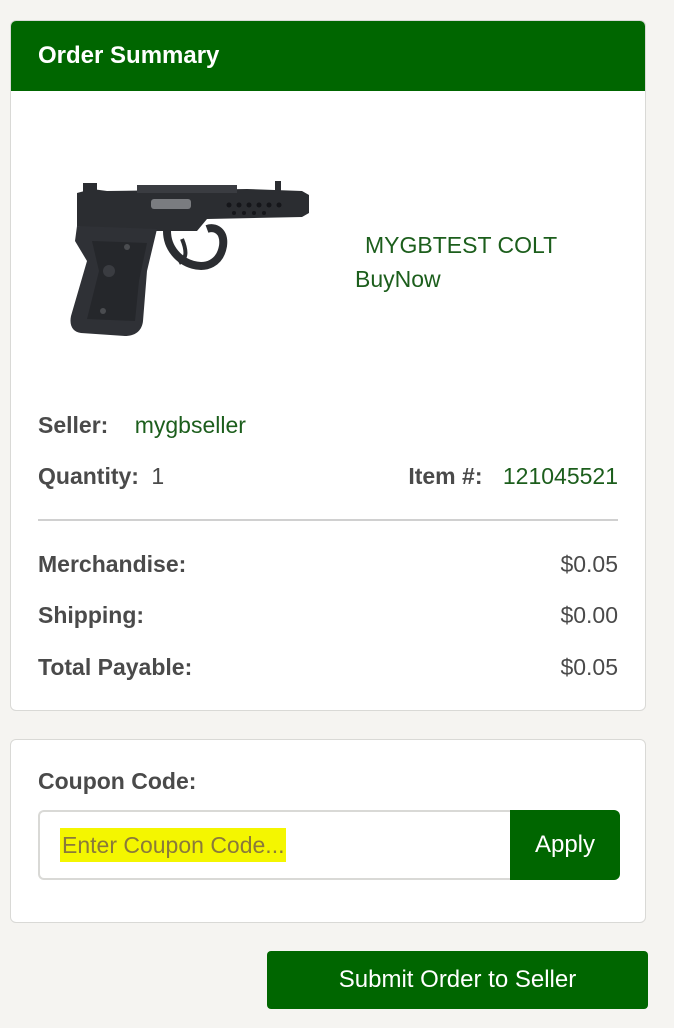 The width and height of the screenshot is (674, 1028). I want to click on seller-row: Seller: mygbseller, so click(328, 425).